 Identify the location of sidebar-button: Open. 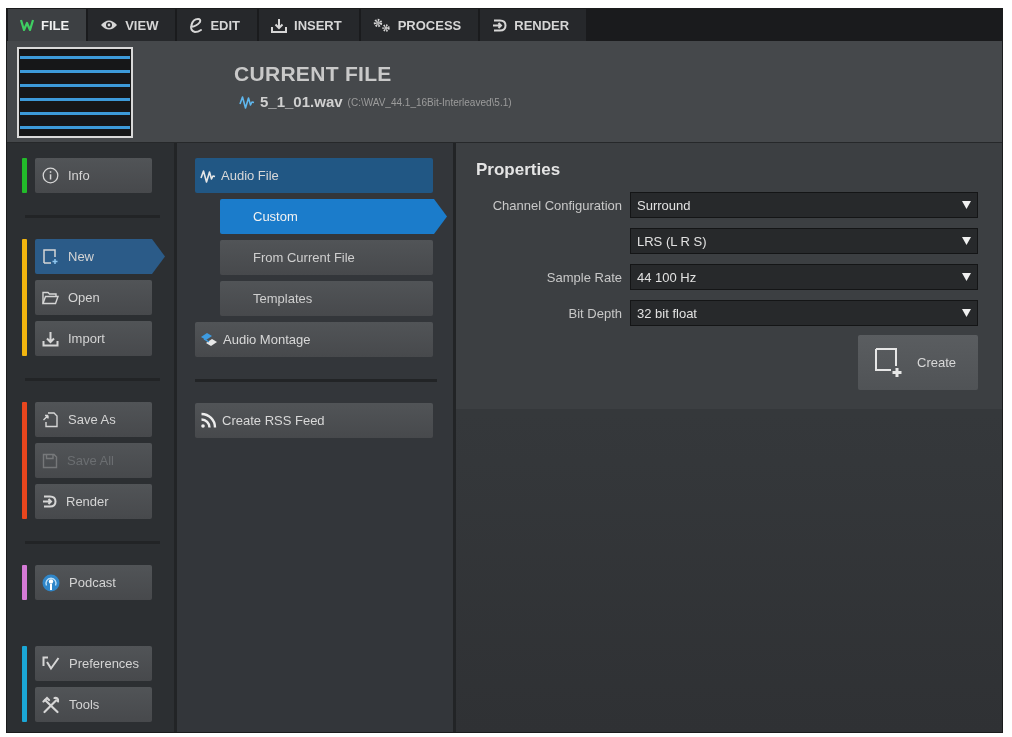
(93, 297).